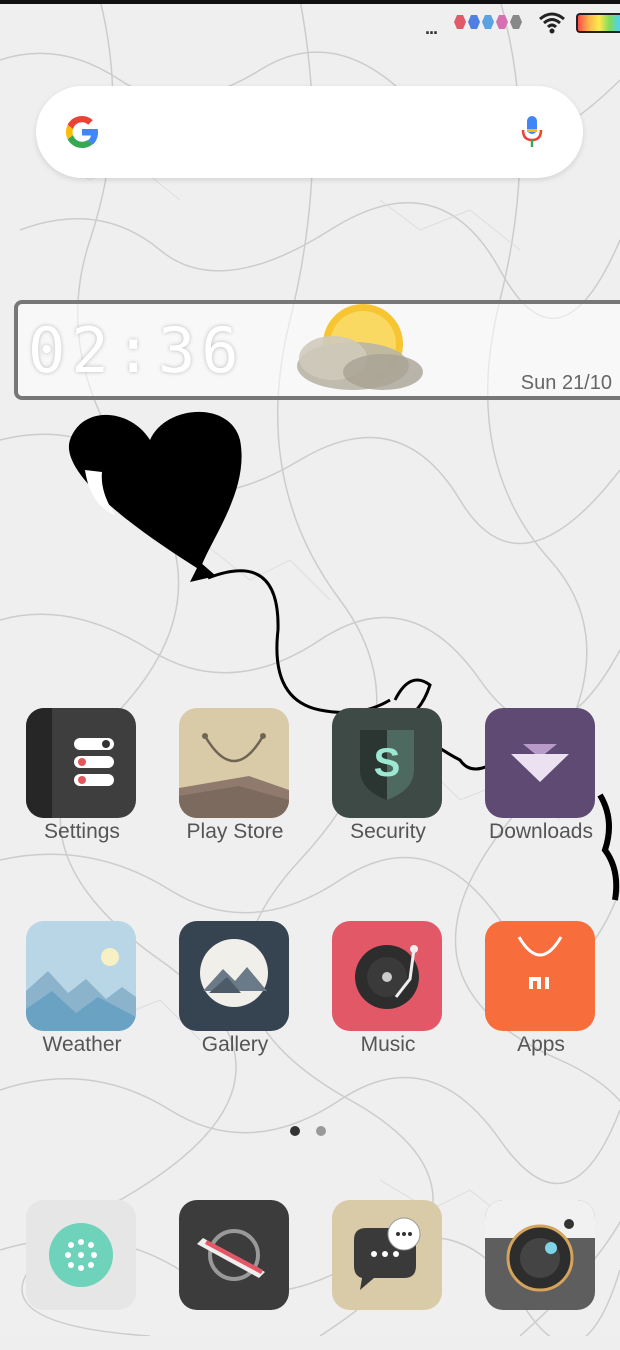 The width and height of the screenshot is (620, 1350). I want to click on notification-dots, so click(488, 22).